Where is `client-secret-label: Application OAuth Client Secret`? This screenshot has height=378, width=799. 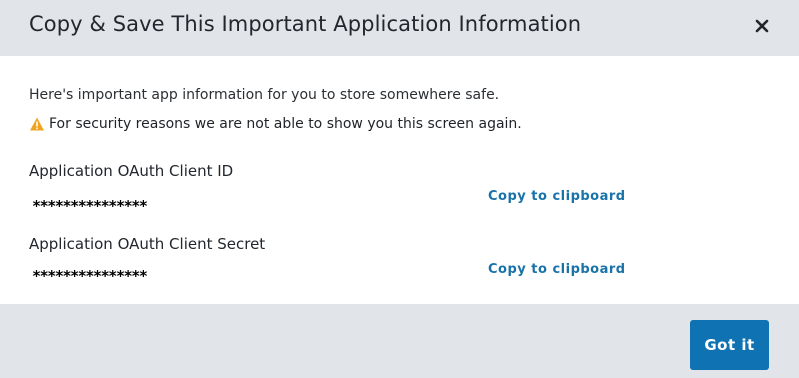
client-secret-label: Application OAuth Client Secret is located at coordinates (147, 244).